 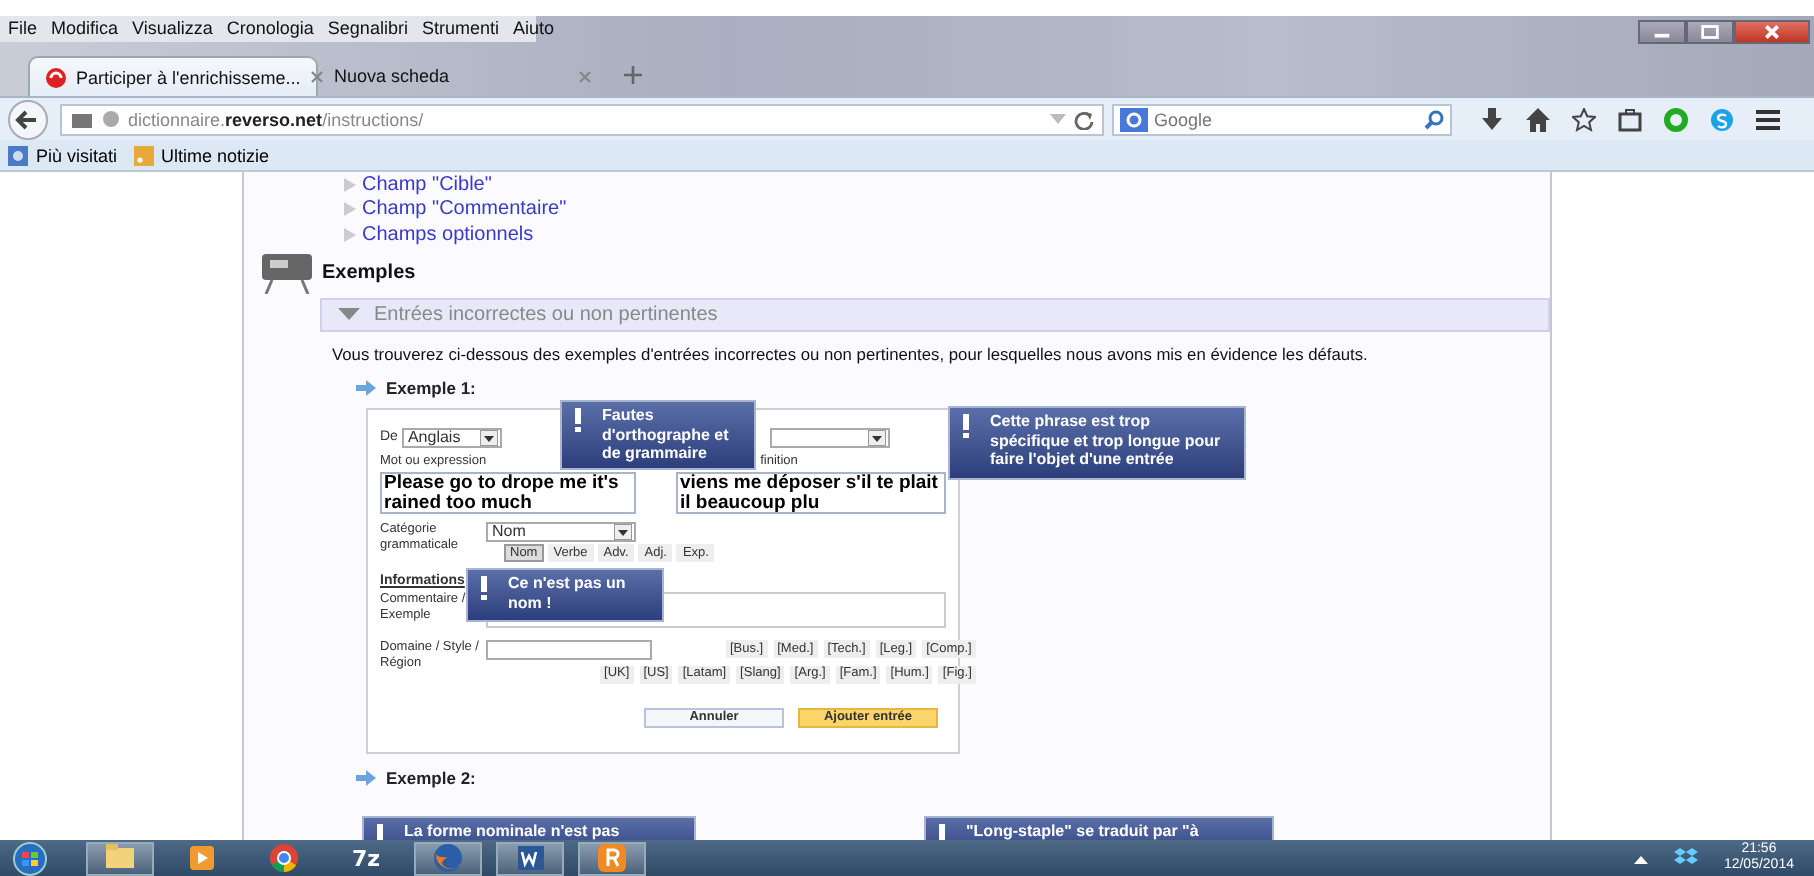 I want to click on menu-item: Aiuto, so click(x=533, y=29).